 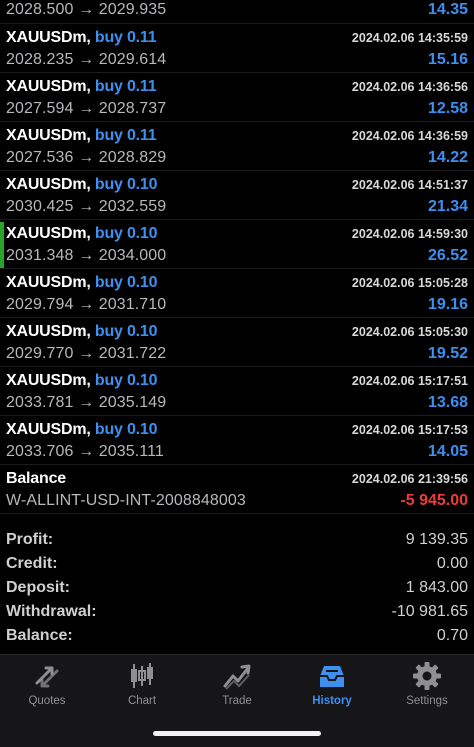 I want to click on tab-trade: Trade, so click(x=237, y=686).